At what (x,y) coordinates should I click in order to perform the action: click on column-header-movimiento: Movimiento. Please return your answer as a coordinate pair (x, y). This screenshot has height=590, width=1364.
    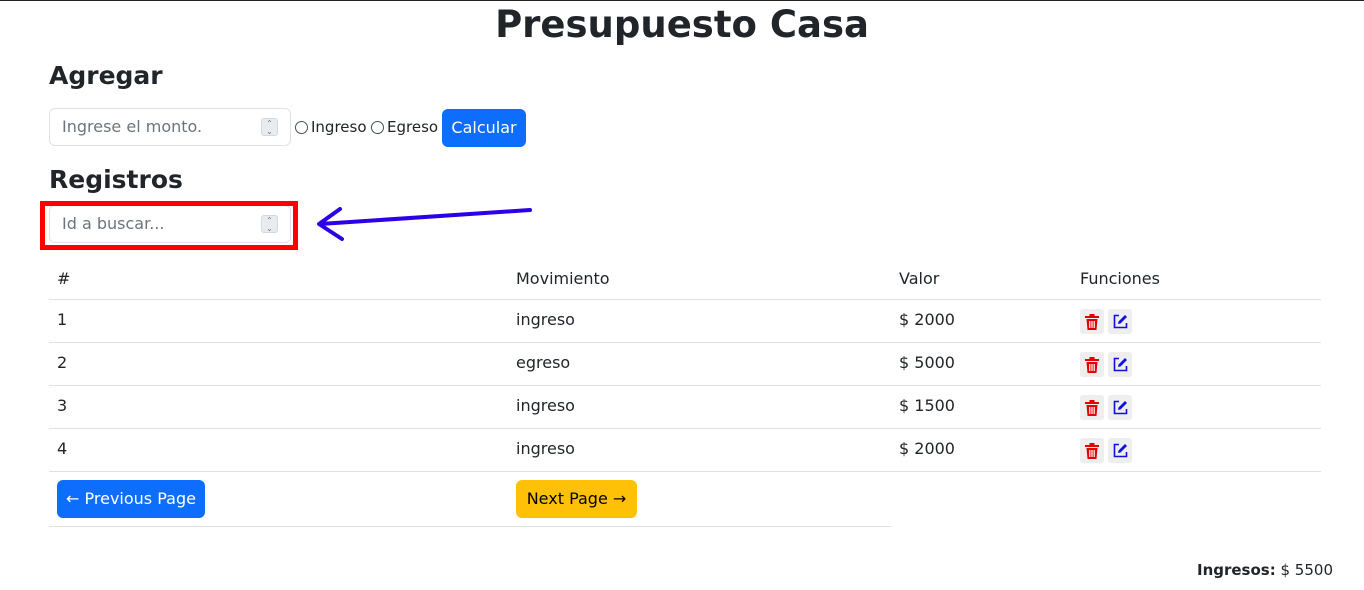
    Looking at the image, I should click on (563, 278).